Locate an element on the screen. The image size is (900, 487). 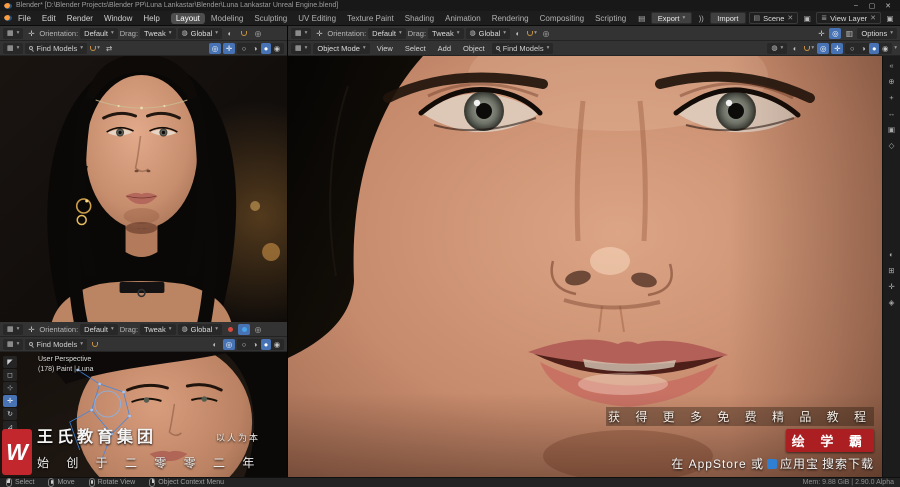
gizmo-extra-3-icon: ✛ is located at coordinates (892, 286).